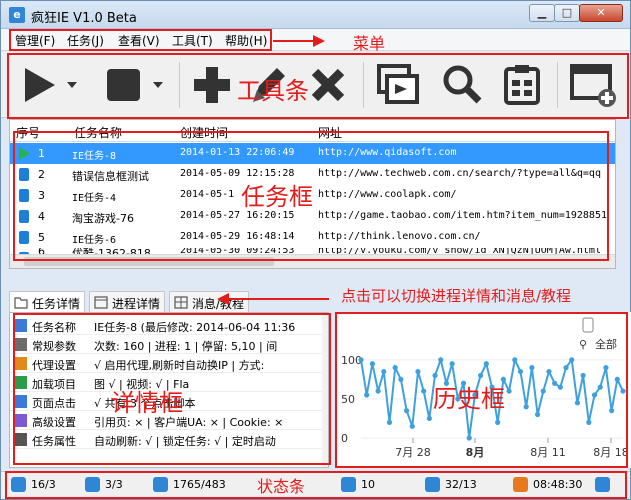  What do you see at coordinates (17, 15) in the screenshot?
I see `app-e-icon: e` at bounding box center [17, 15].